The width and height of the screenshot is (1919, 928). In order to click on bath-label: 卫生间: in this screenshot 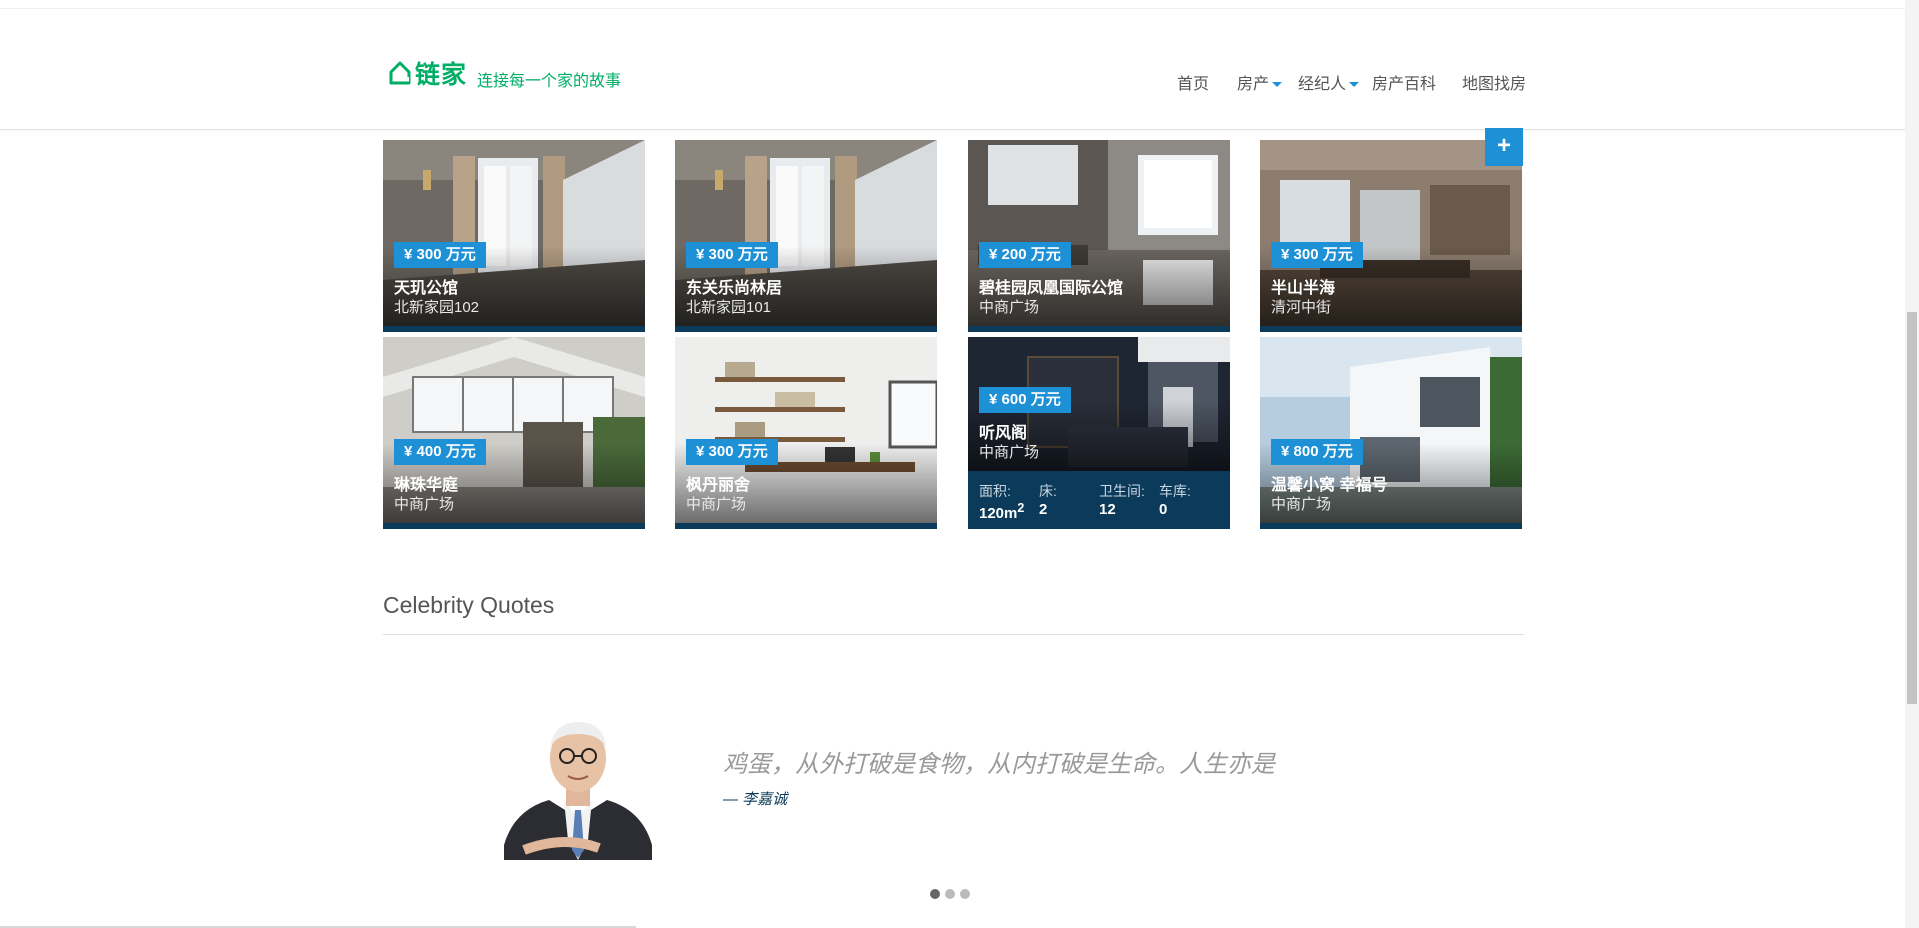, I will do `click(1122, 491)`.